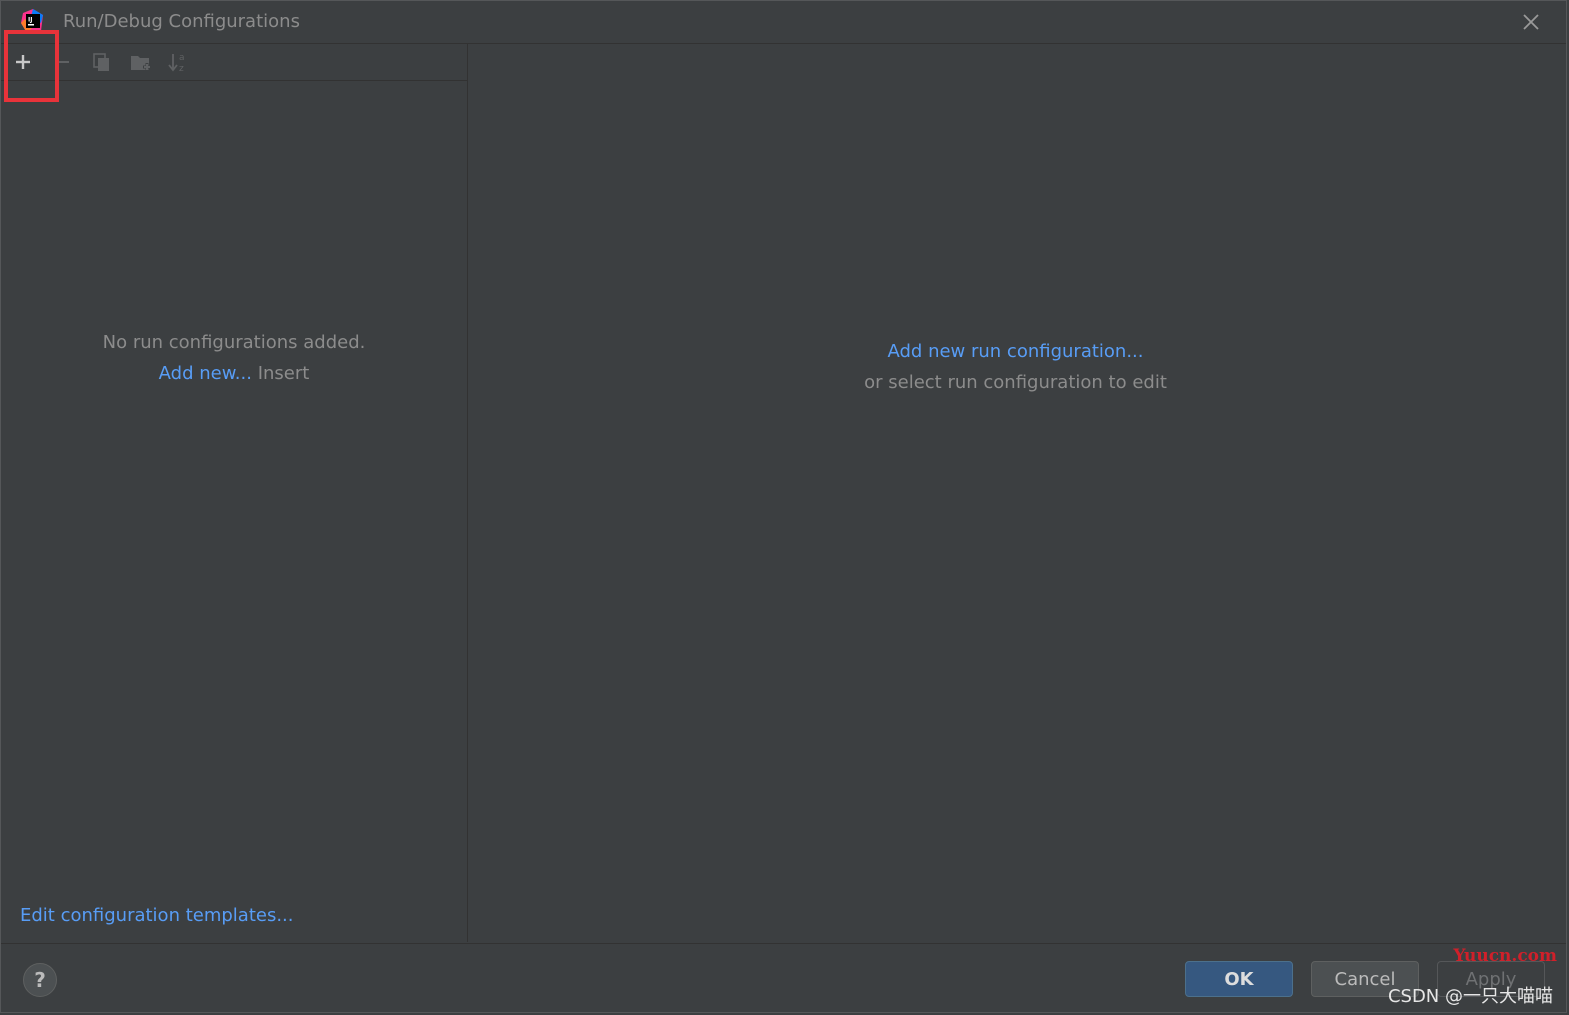  I want to click on empty-configurations-message: No run configurations added., so click(234, 342).